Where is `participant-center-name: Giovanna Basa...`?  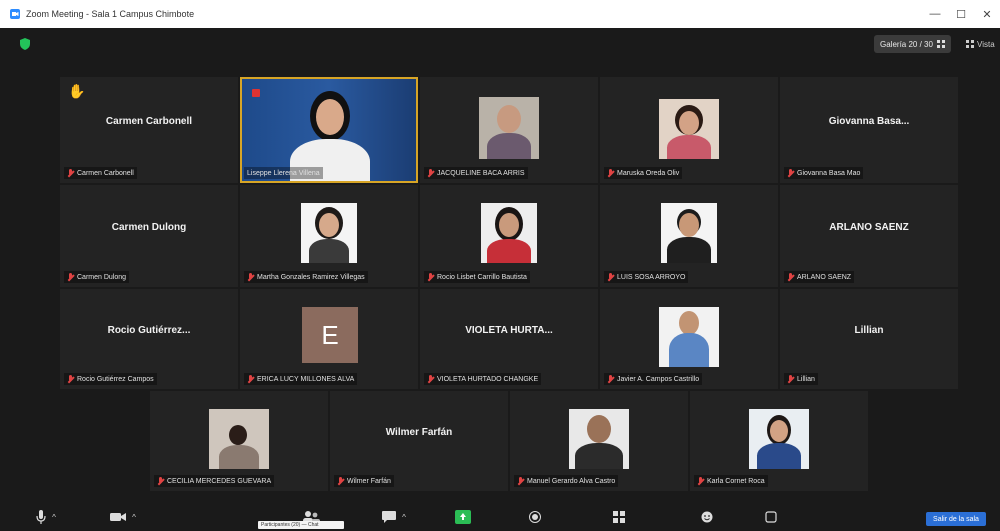
participant-center-name: Giovanna Basa... is located at coordinates (869, 121).